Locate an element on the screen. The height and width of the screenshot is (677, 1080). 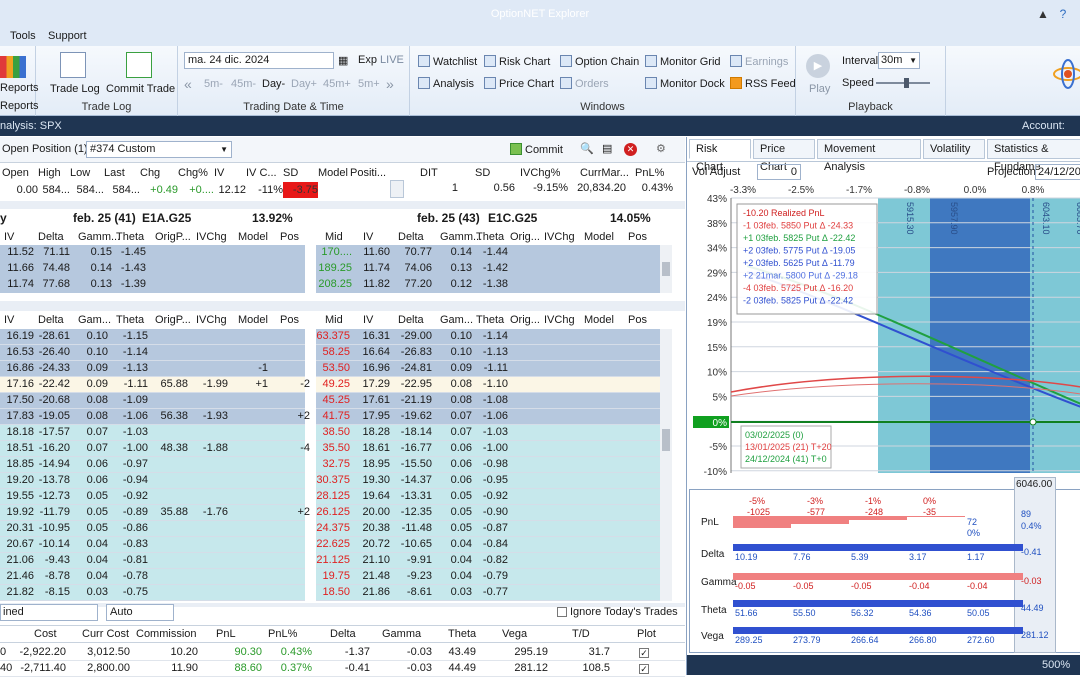
speed-slider is located at coordinates (903, 83).